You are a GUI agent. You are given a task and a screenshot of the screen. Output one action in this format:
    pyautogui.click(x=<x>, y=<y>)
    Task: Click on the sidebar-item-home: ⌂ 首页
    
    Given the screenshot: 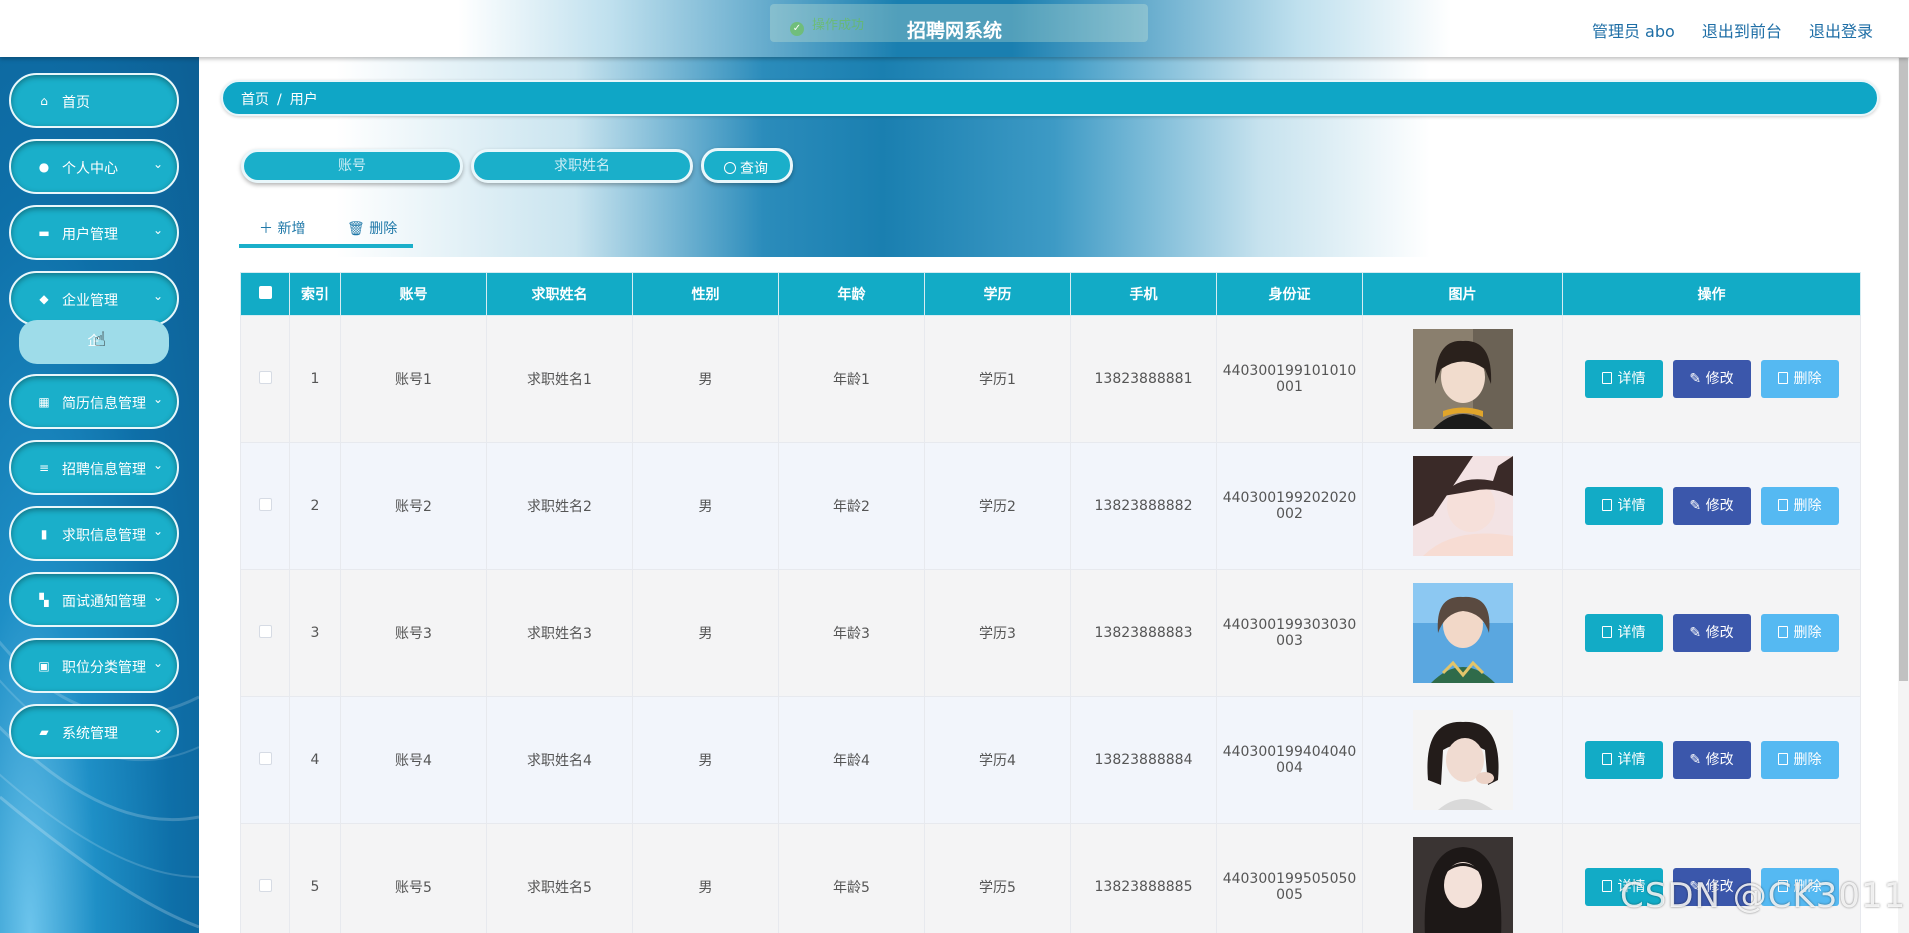 What is the action you would take?
    pyautogui.click(x=94, y=100)
    